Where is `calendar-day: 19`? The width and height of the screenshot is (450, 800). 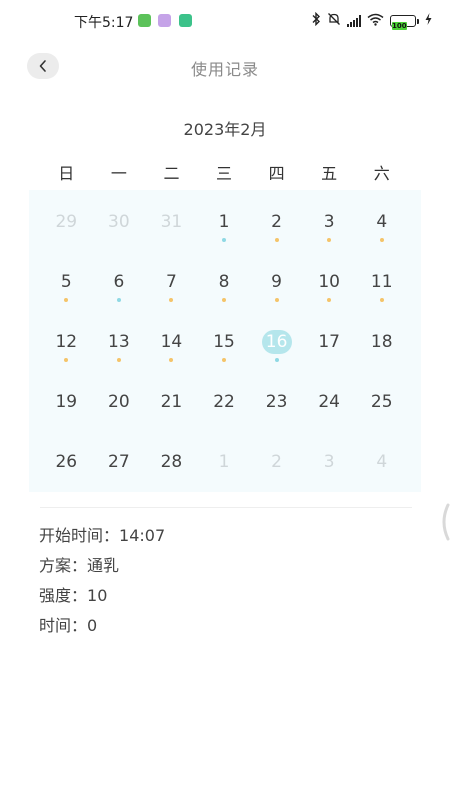 calendar-day: 19 is located at coordinates (66, 400).